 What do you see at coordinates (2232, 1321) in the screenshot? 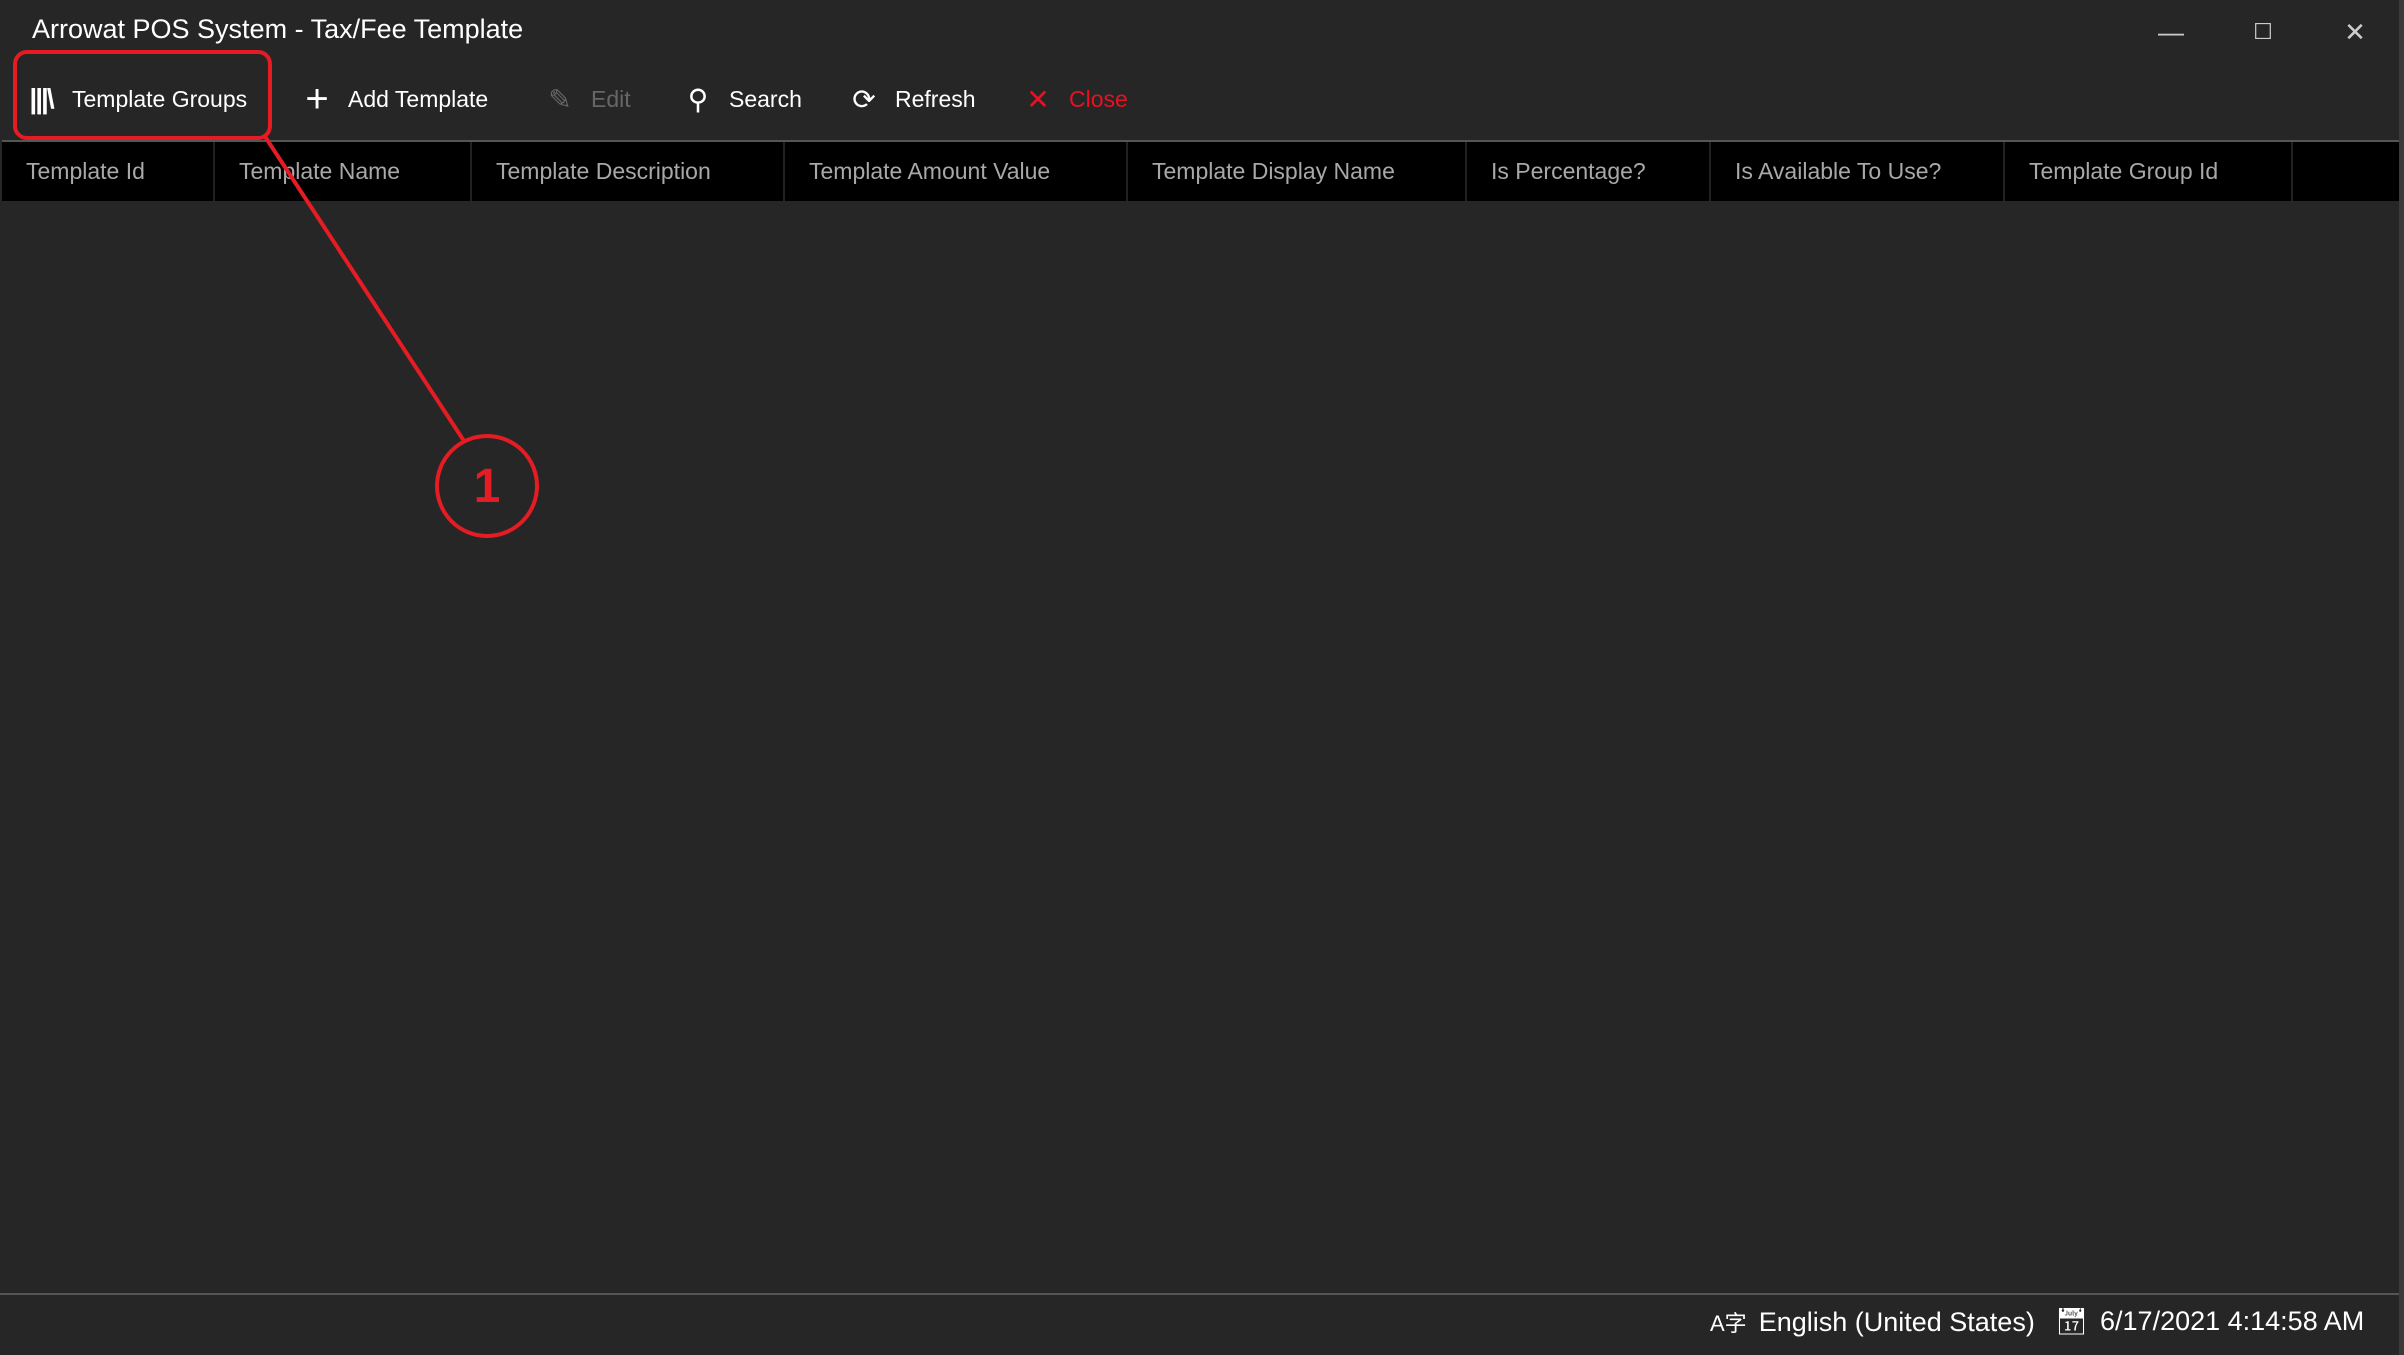
I see `datetime-label: 6/17/2021 4:14:58 AM` at bounding box center [2232, 1321].